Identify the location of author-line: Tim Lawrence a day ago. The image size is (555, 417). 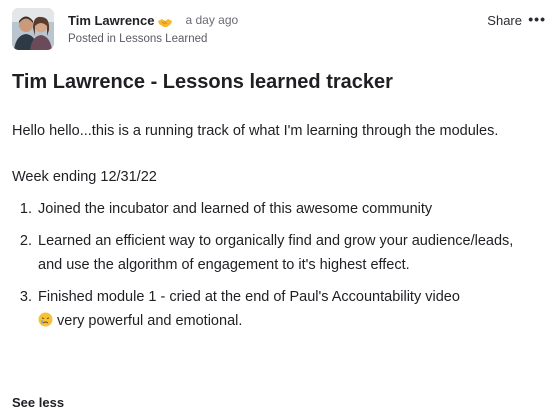
(153, 20).